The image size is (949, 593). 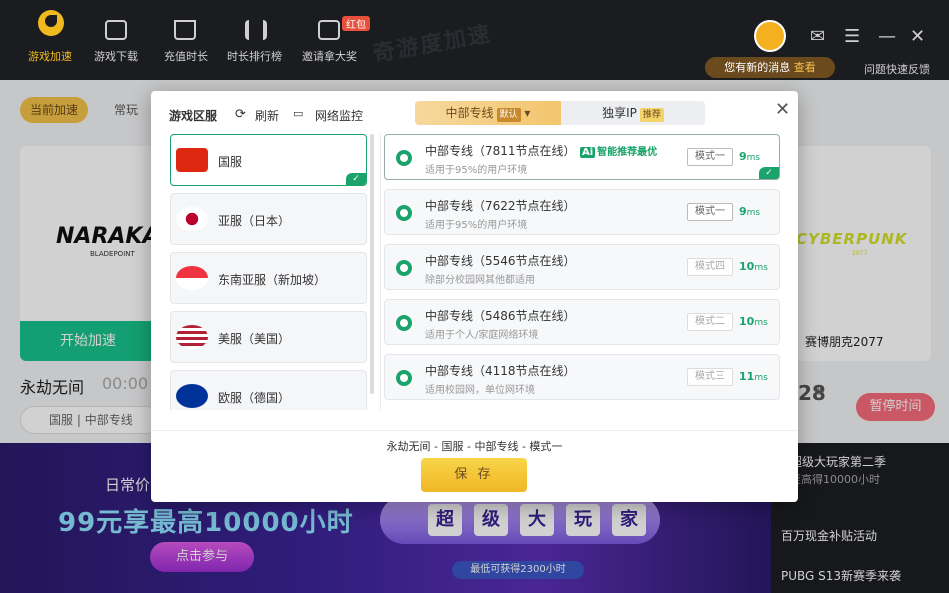 What do you see at coordinates (268, 160) in the screenshot?
I see `region-item: 国服 ✓` at bounding box center [268, 160].